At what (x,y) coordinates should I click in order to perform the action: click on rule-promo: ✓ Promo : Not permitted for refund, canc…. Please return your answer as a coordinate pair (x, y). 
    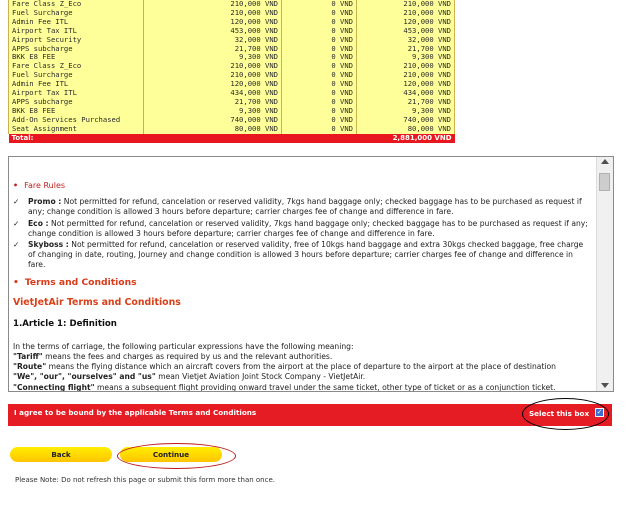
    Looking at the image, I should click on (297, 207).